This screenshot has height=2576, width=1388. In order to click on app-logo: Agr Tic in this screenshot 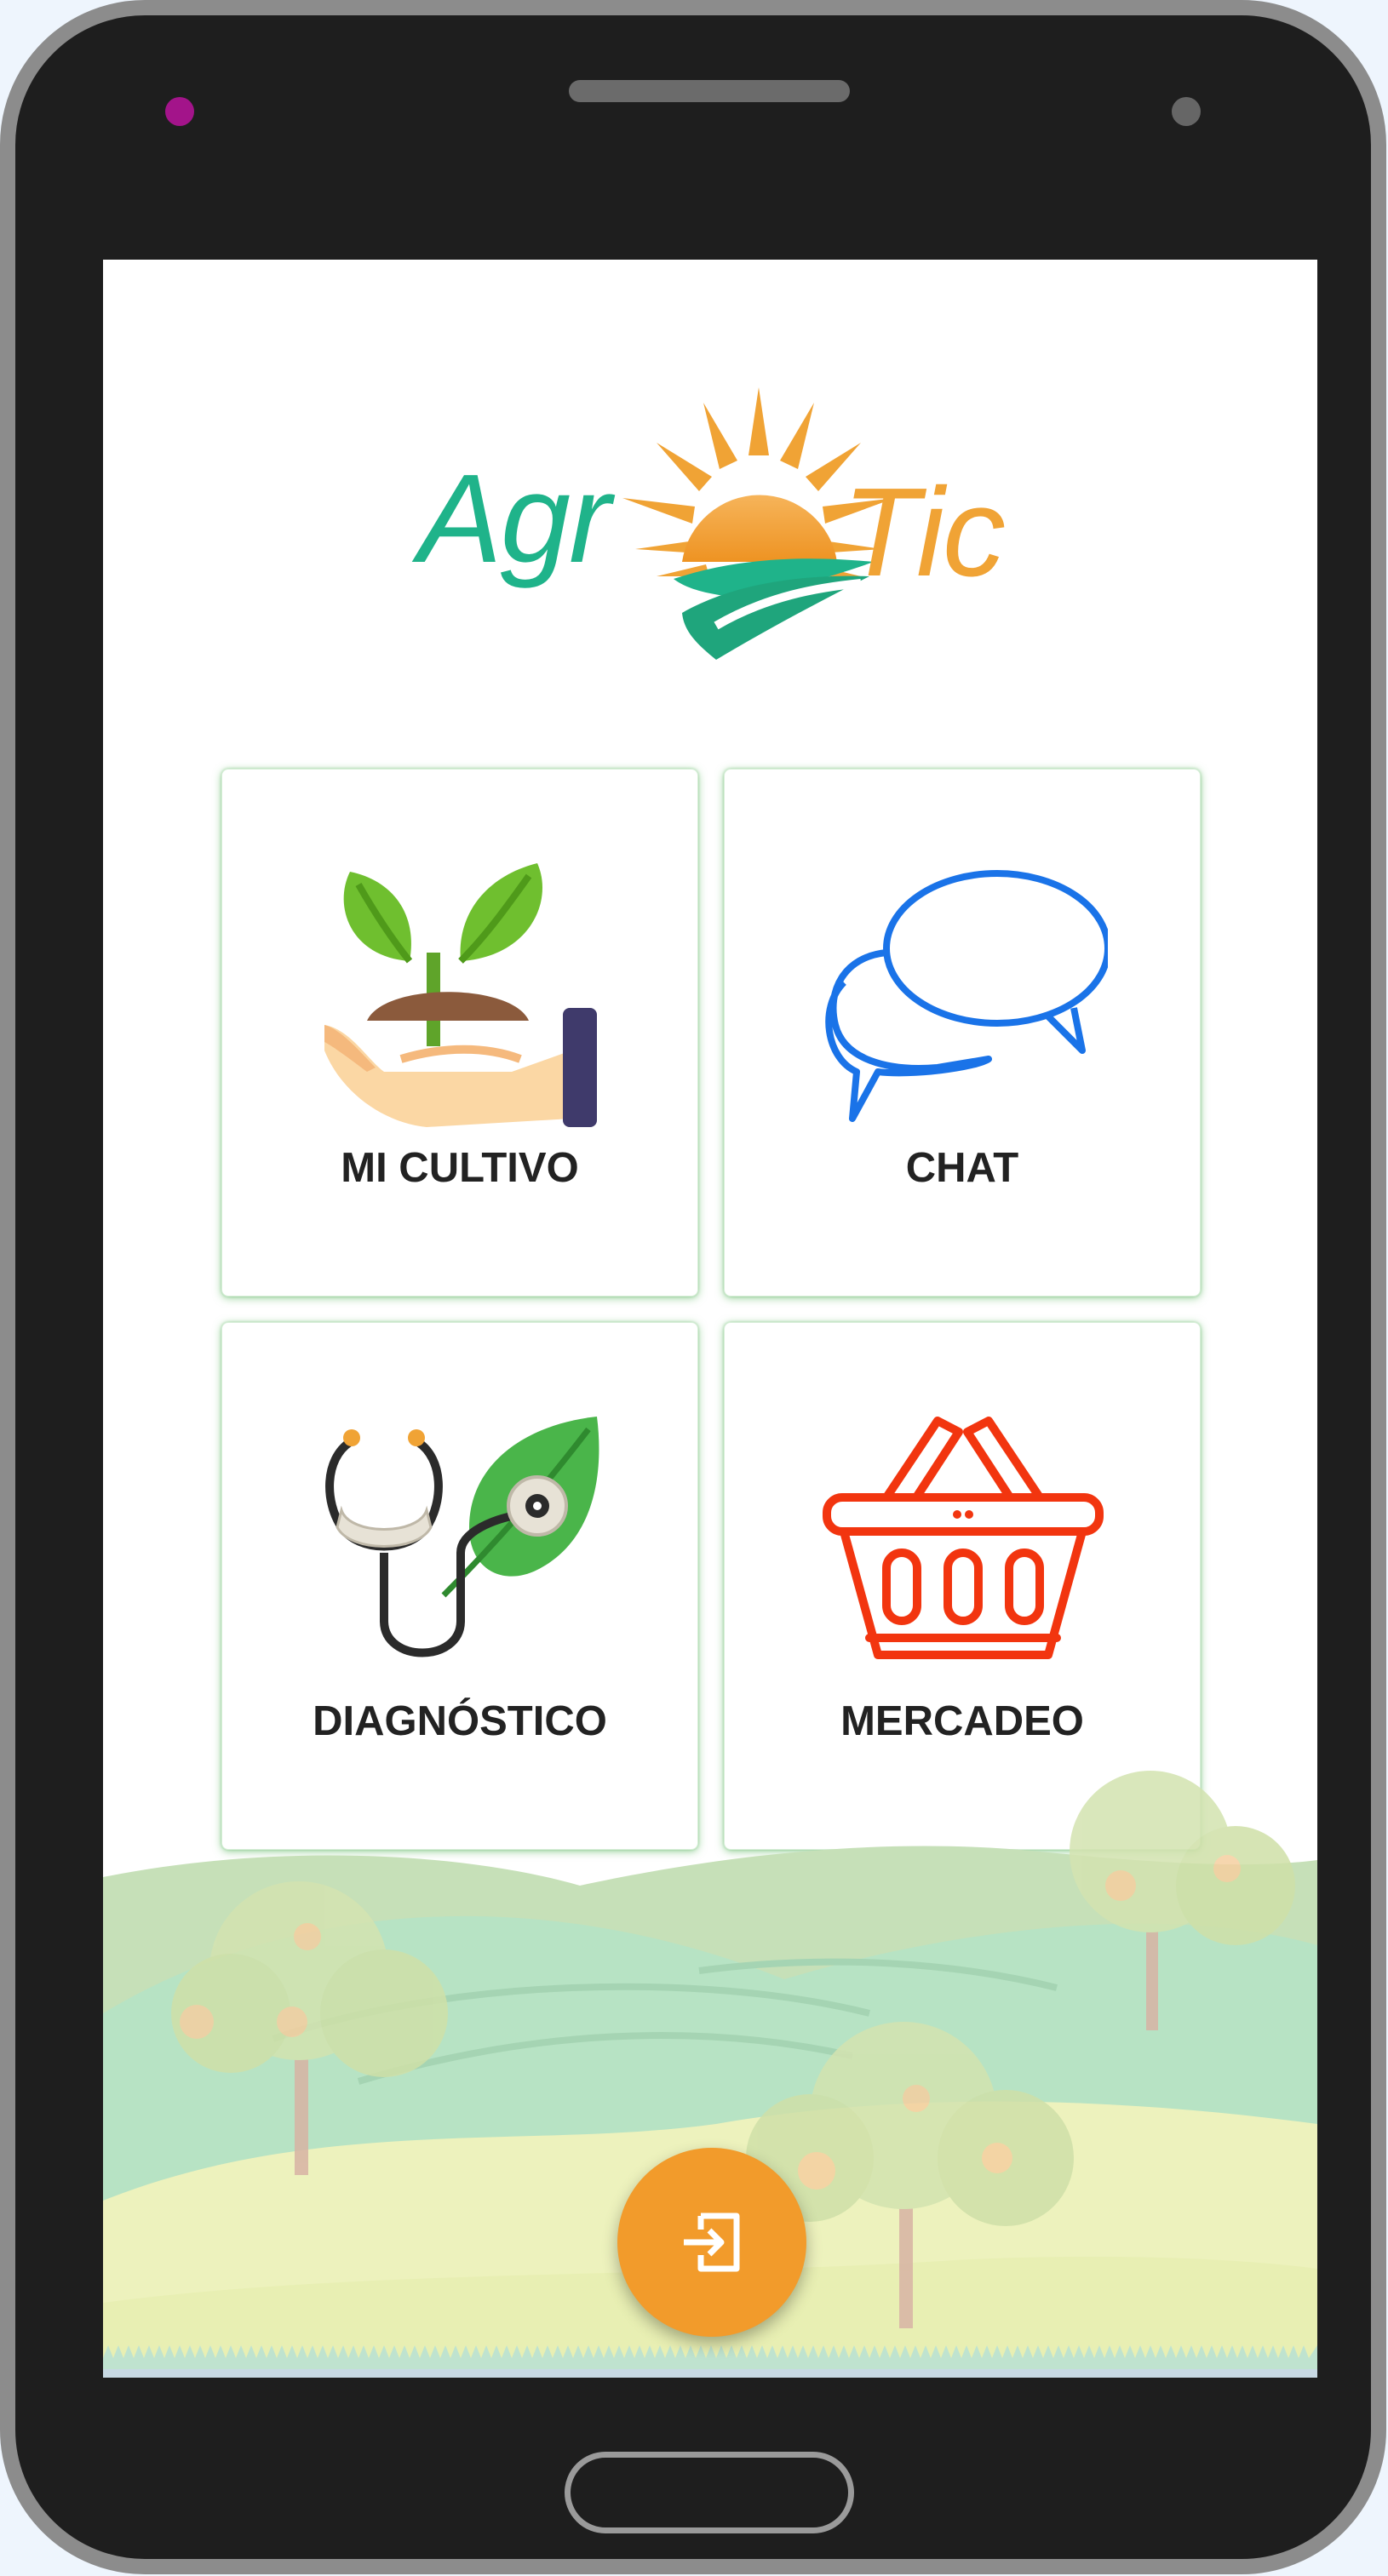, I will do `click(716, 532)`.